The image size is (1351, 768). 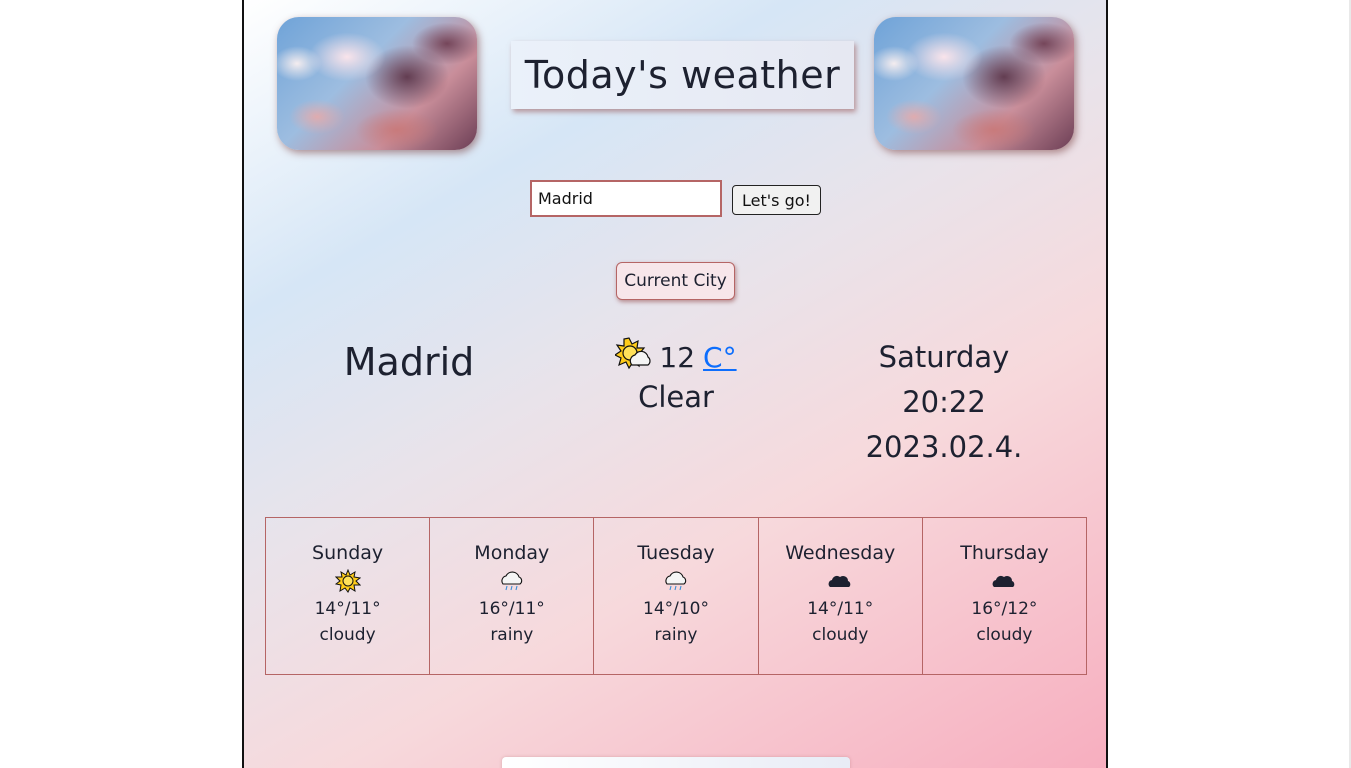 What do you see at coordinates (974, 83) in the screenshot?
I see `cloud-photo-right` at bounding box center [974, 83].